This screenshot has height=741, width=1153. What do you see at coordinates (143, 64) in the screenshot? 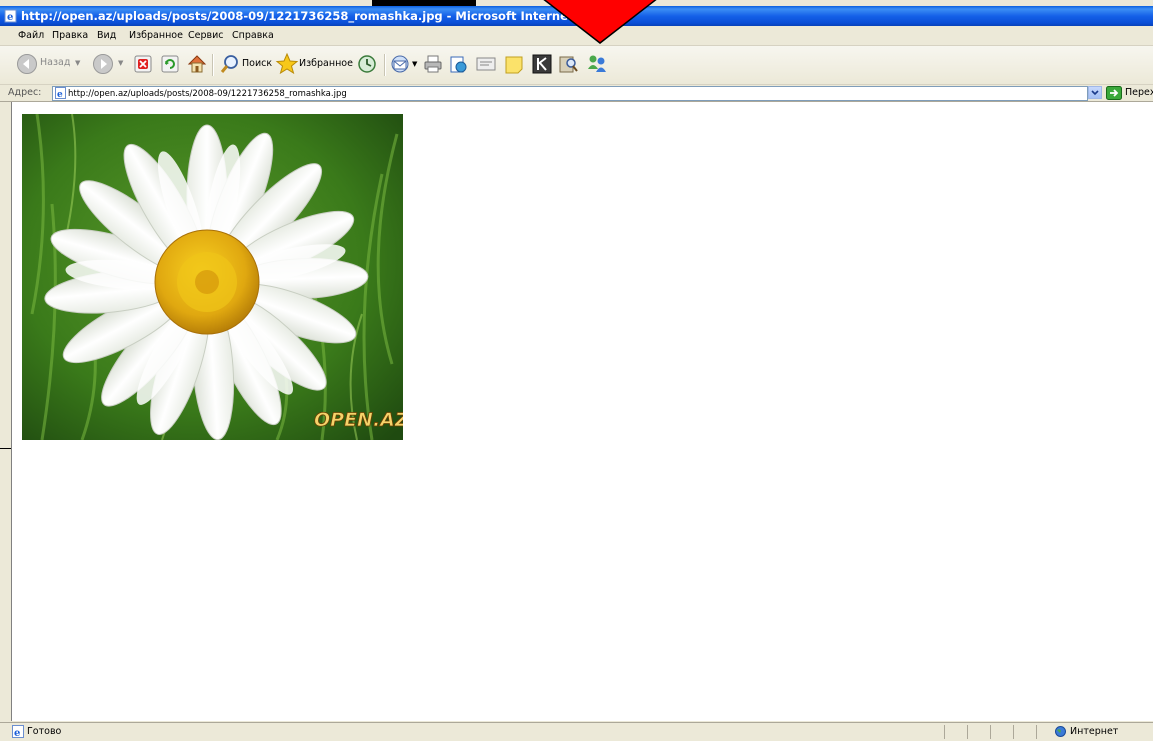
I see `stop-icon` at bounding box center [143, 64].